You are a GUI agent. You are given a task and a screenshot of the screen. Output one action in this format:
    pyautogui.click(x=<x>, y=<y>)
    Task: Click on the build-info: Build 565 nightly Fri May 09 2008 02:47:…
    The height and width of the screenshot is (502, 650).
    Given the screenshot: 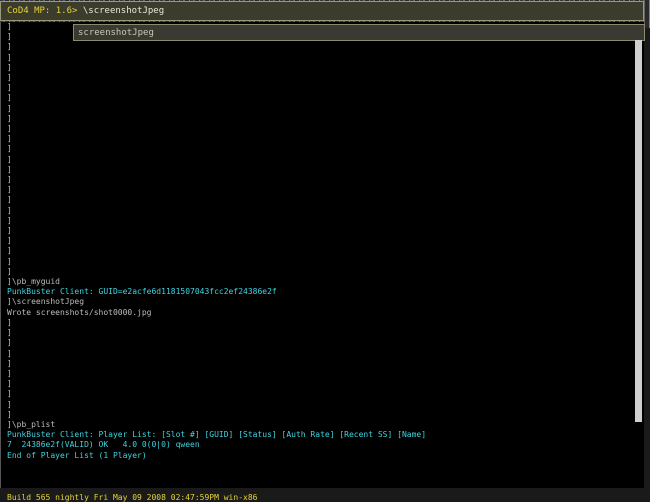 What is the action you would take?
    pyautogui.click(x=132, y=497)
    